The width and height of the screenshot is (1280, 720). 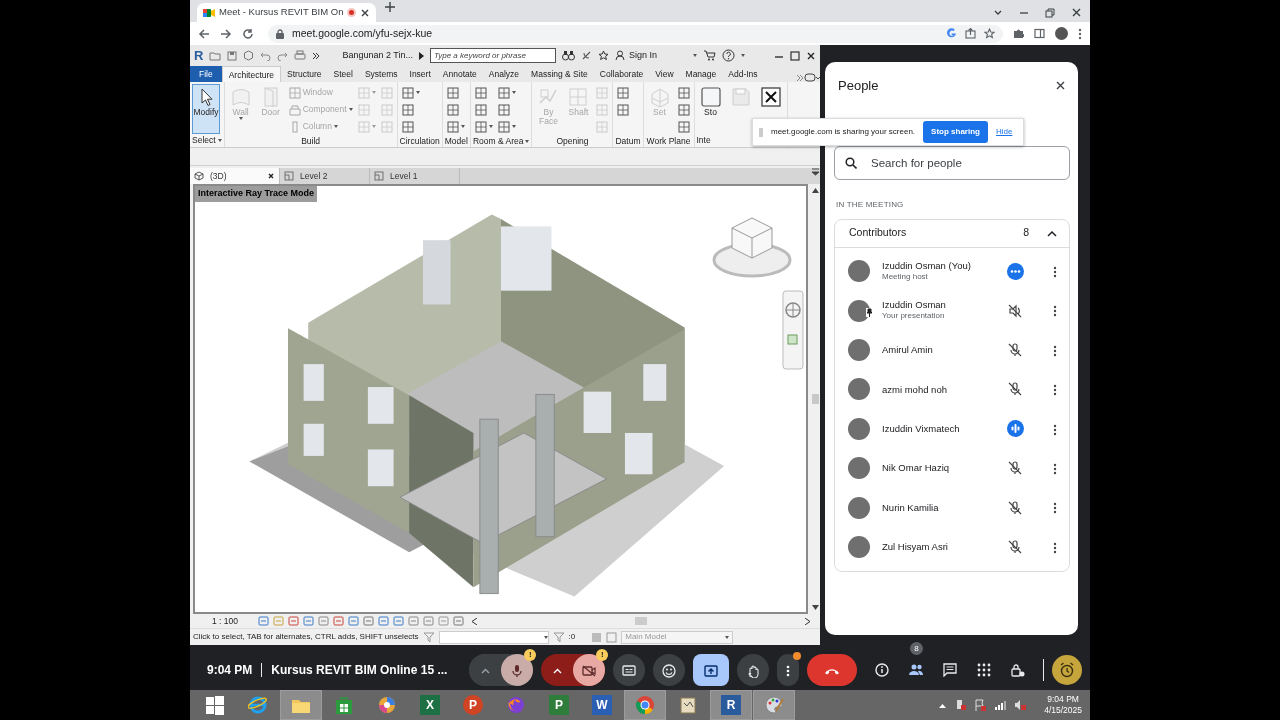 What do you see at coordinates (235, 176) in the screenshot?
I see `document-tab: (3D)` at bounding box center [235, 176].